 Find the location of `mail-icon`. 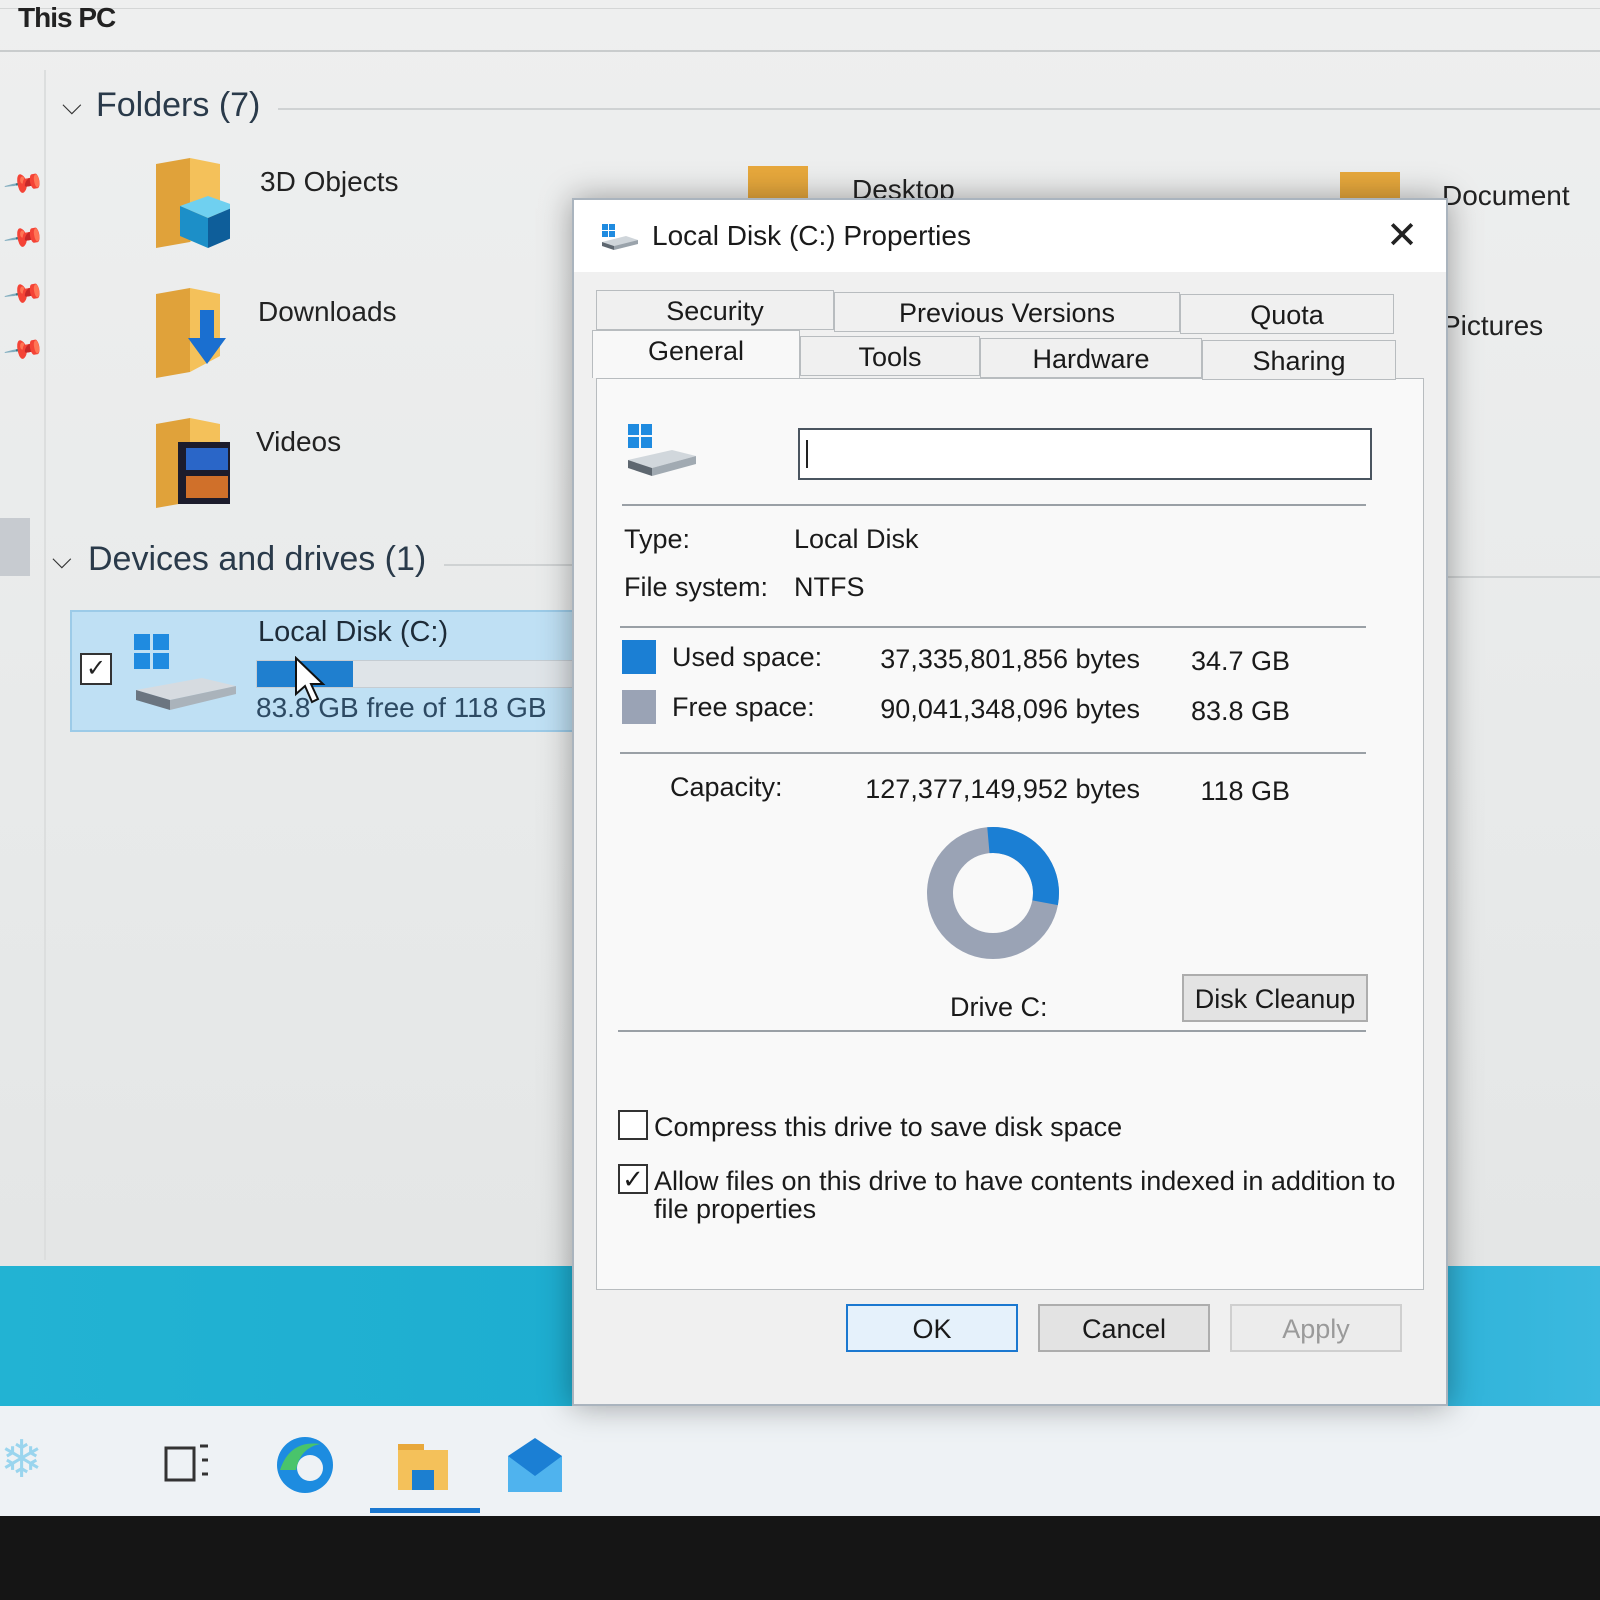

mail-icon is located at coordinates (535, 1465).